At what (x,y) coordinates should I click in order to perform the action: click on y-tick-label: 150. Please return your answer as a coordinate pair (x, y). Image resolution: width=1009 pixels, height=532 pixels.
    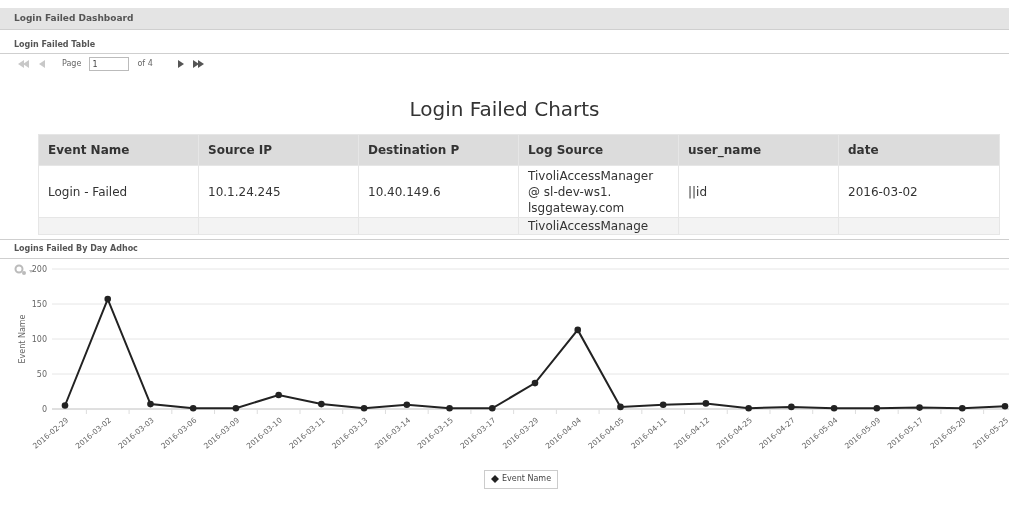
    Looking at the image, I should click on (39, 304).